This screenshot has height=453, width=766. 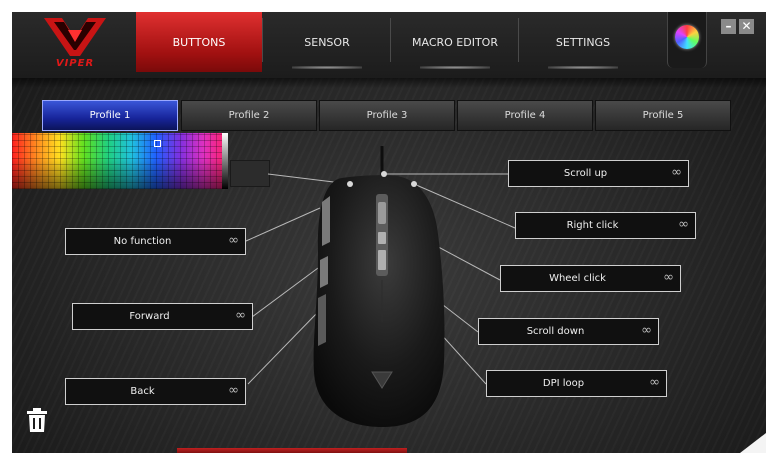 I want to click on dpi-button-down, so click(x=382, y=260).